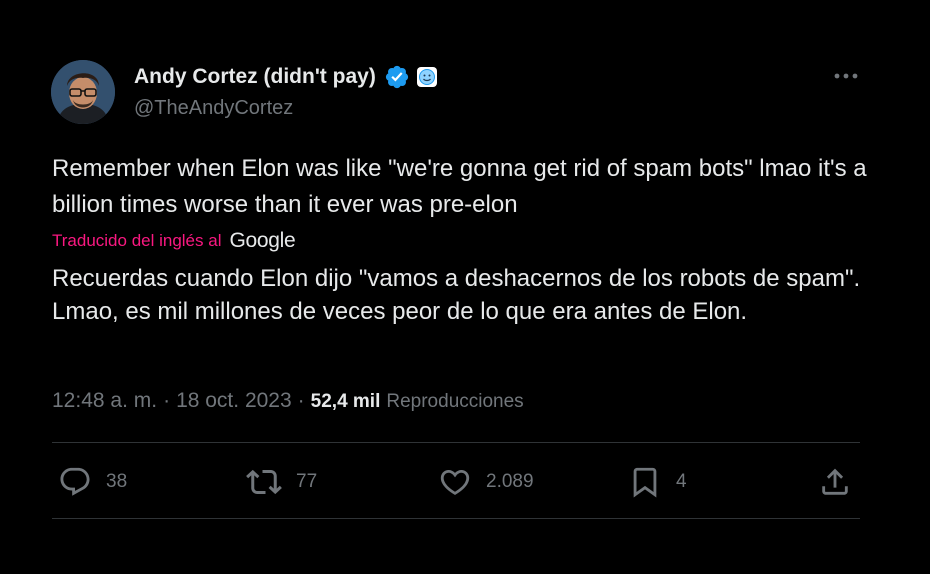 The height and width of the screenshot is (574, 930). I want to click on translation-attribution: Traducido del inglés al Google, so click(174, 241).